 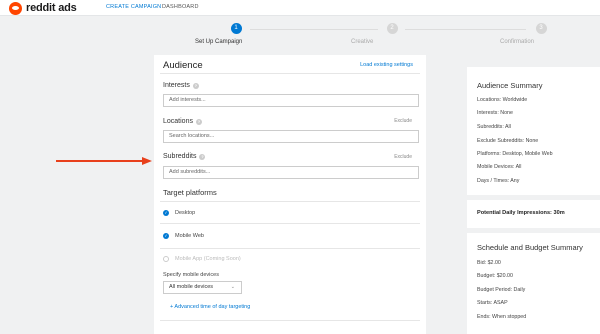 I want to click on chevron-down-icon: ⌄, so click(x=232, y=287).